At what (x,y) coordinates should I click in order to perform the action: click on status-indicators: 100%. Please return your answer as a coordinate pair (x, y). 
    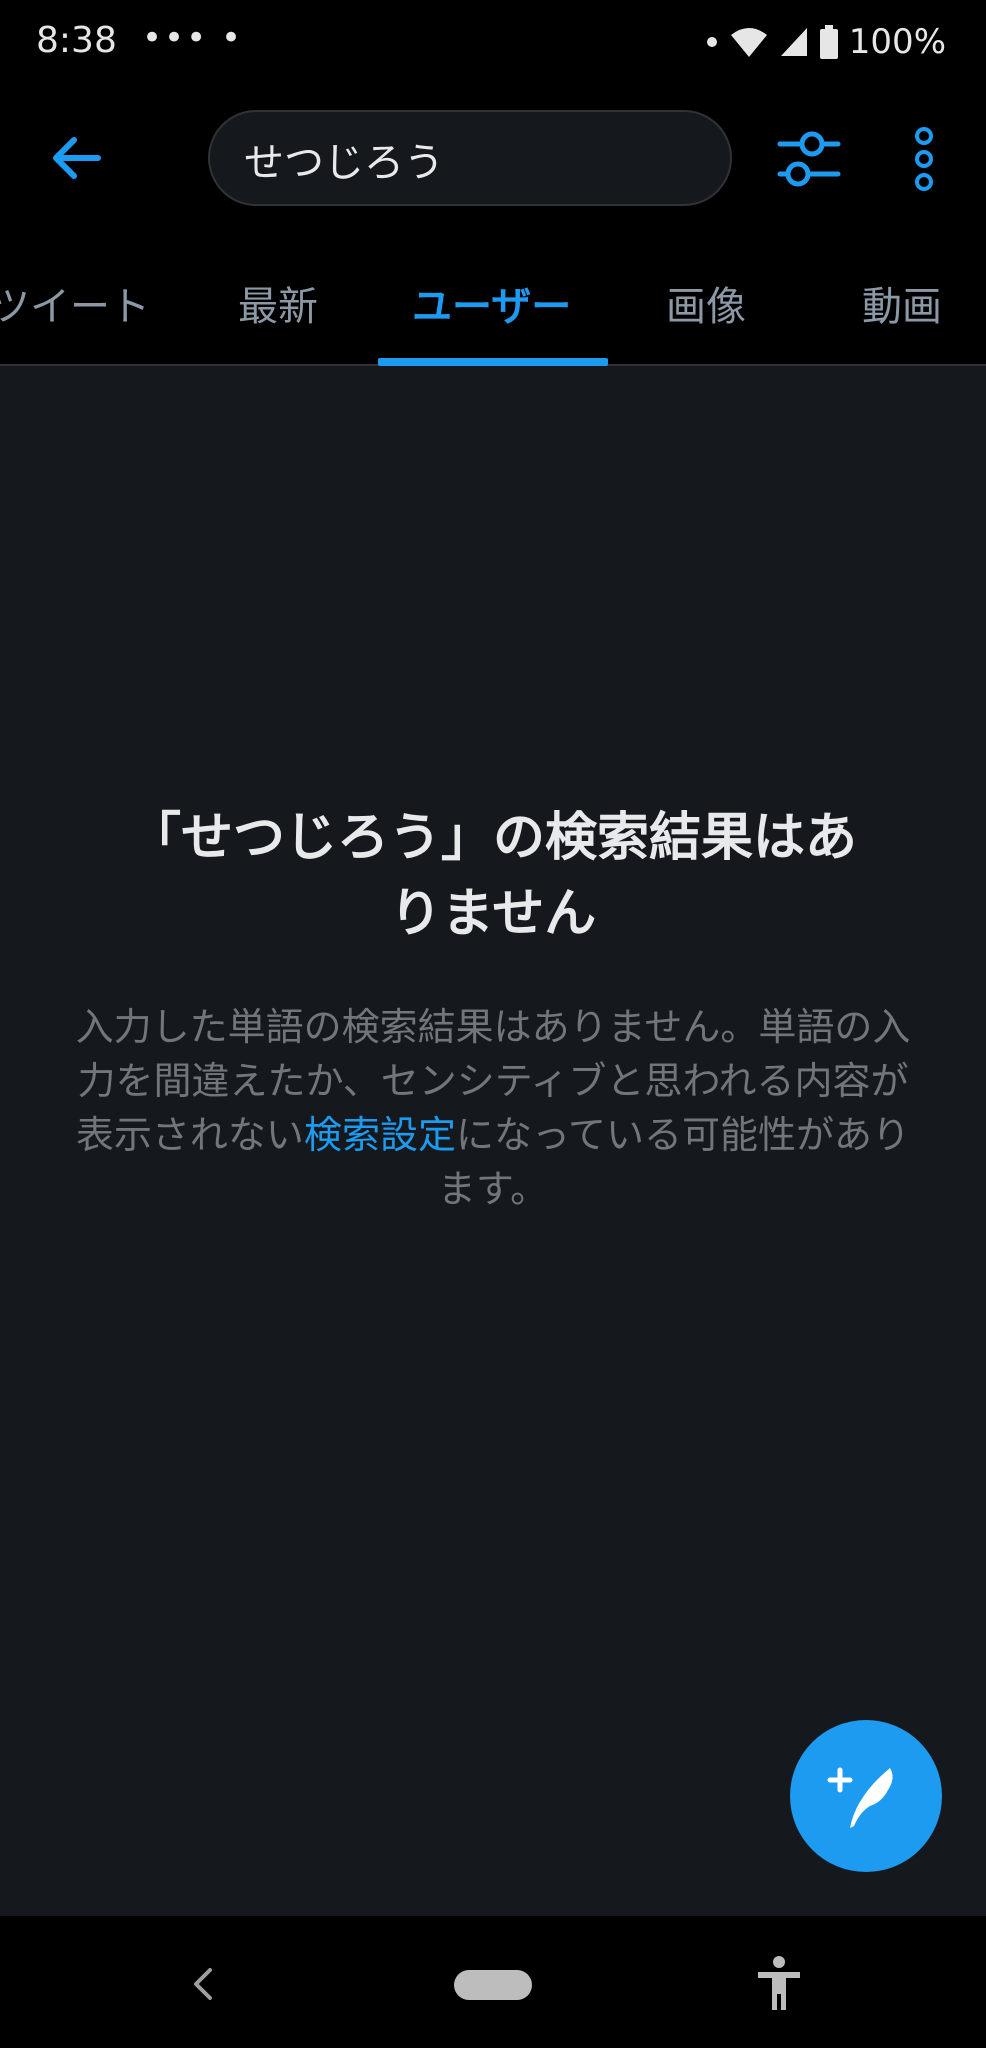
    Looking at the image, I should click on (825, 42).